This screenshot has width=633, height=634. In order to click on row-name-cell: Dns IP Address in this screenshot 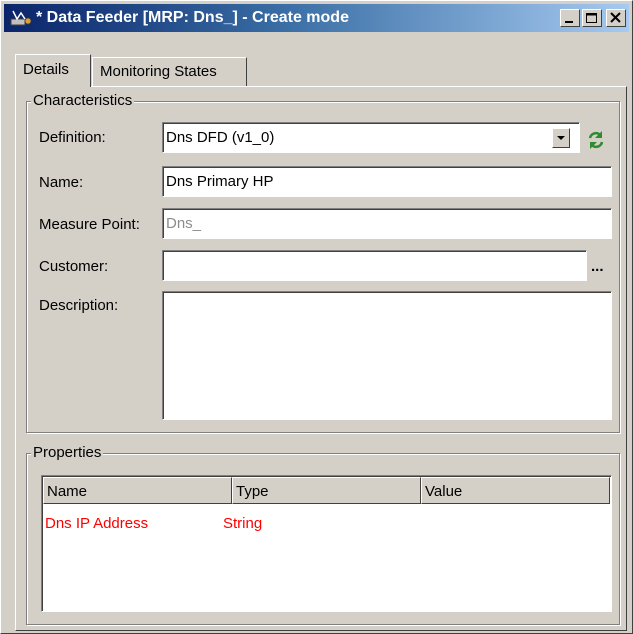, I will do `click(97, 523)`.